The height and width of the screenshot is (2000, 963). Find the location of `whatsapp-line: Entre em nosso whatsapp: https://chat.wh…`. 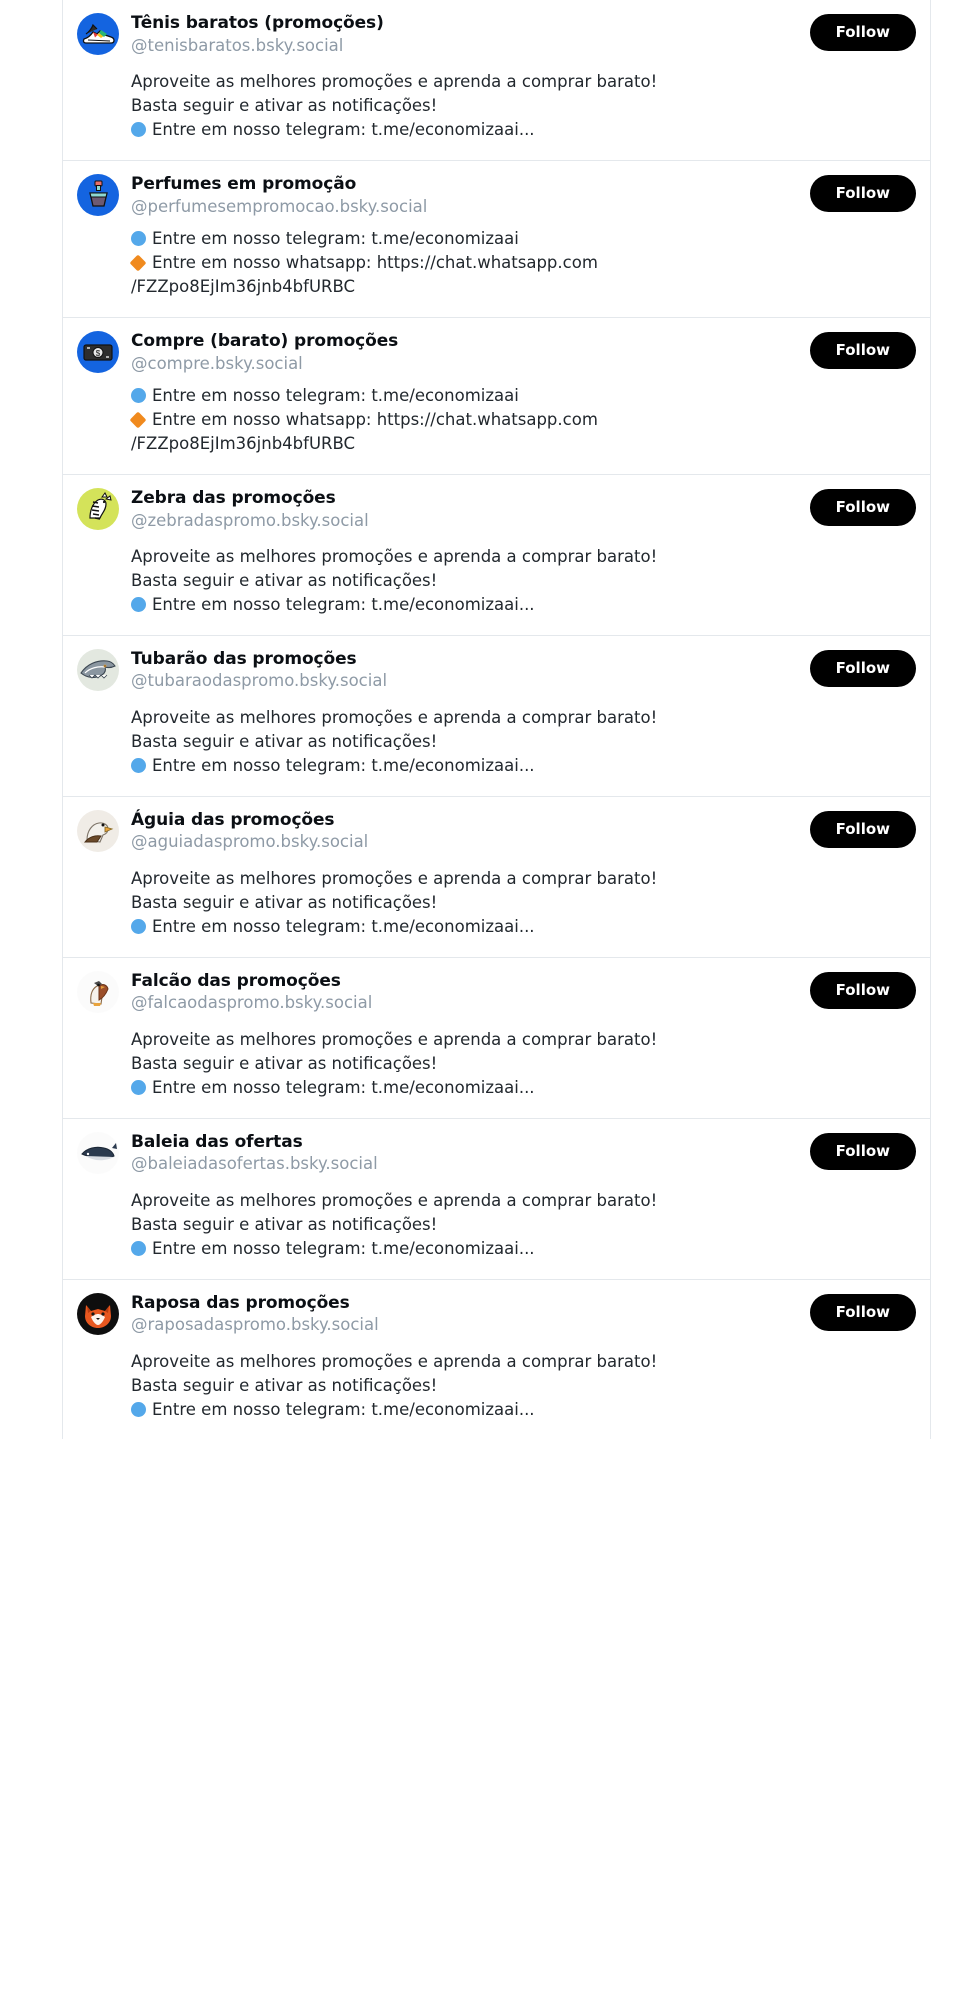

whatsapp-line: Entre em nosso whatsapp: https://chat.wh… is located at coordinates (522, 263).